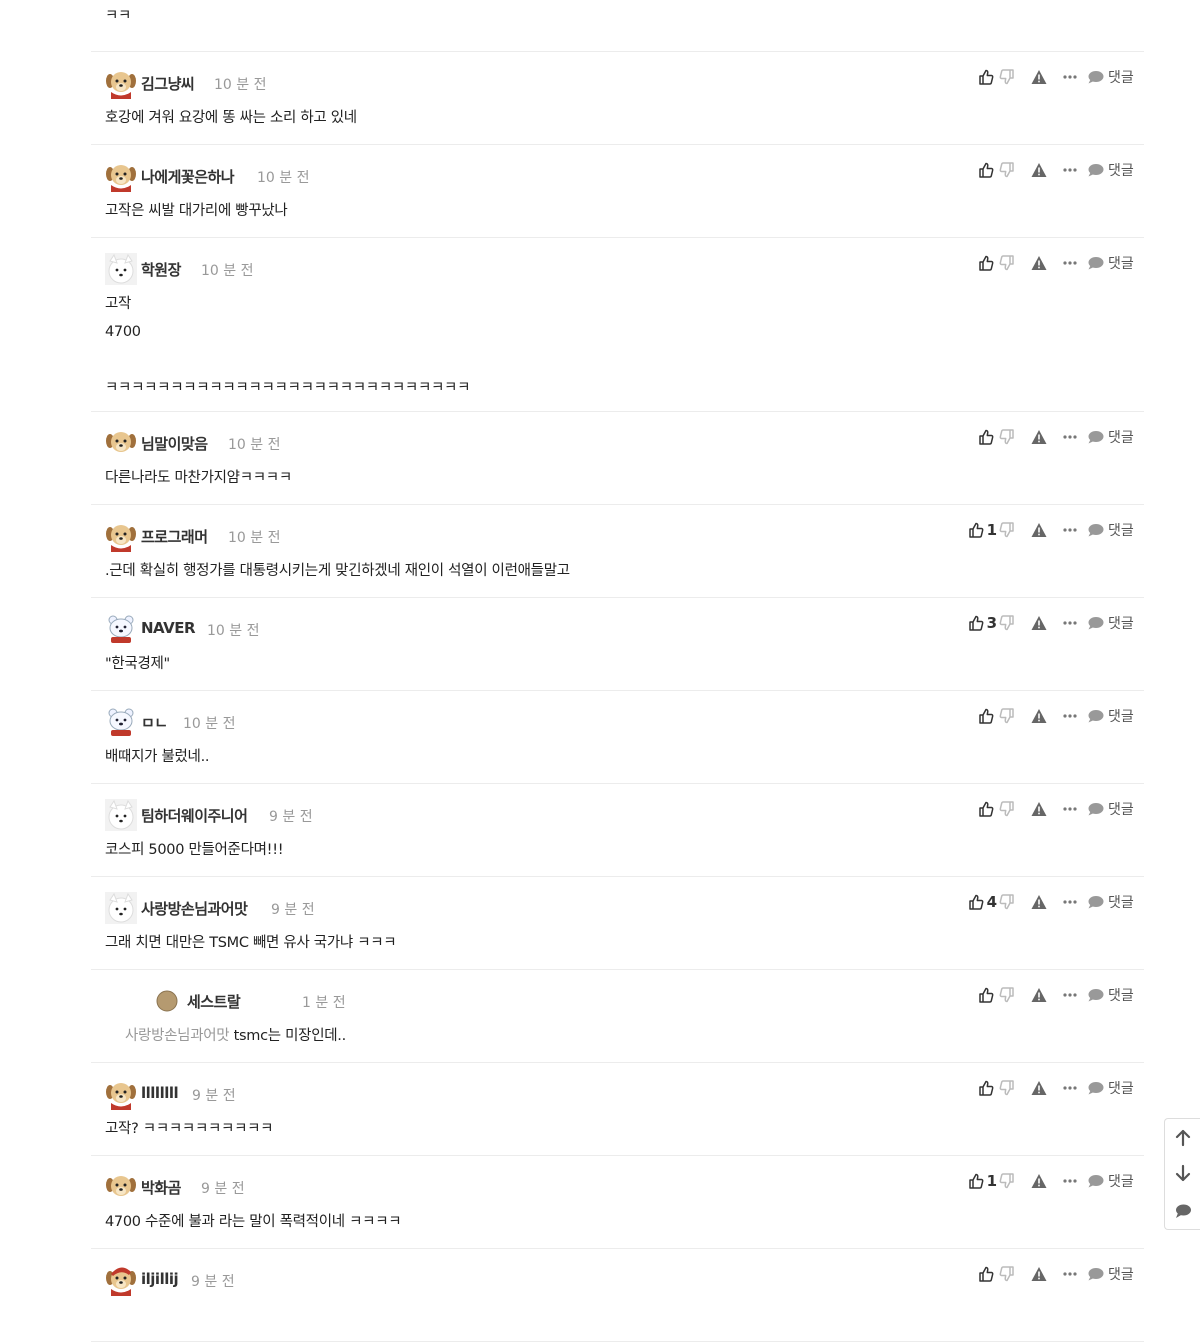  I want to click on username: NAVER, so click(168, 628).